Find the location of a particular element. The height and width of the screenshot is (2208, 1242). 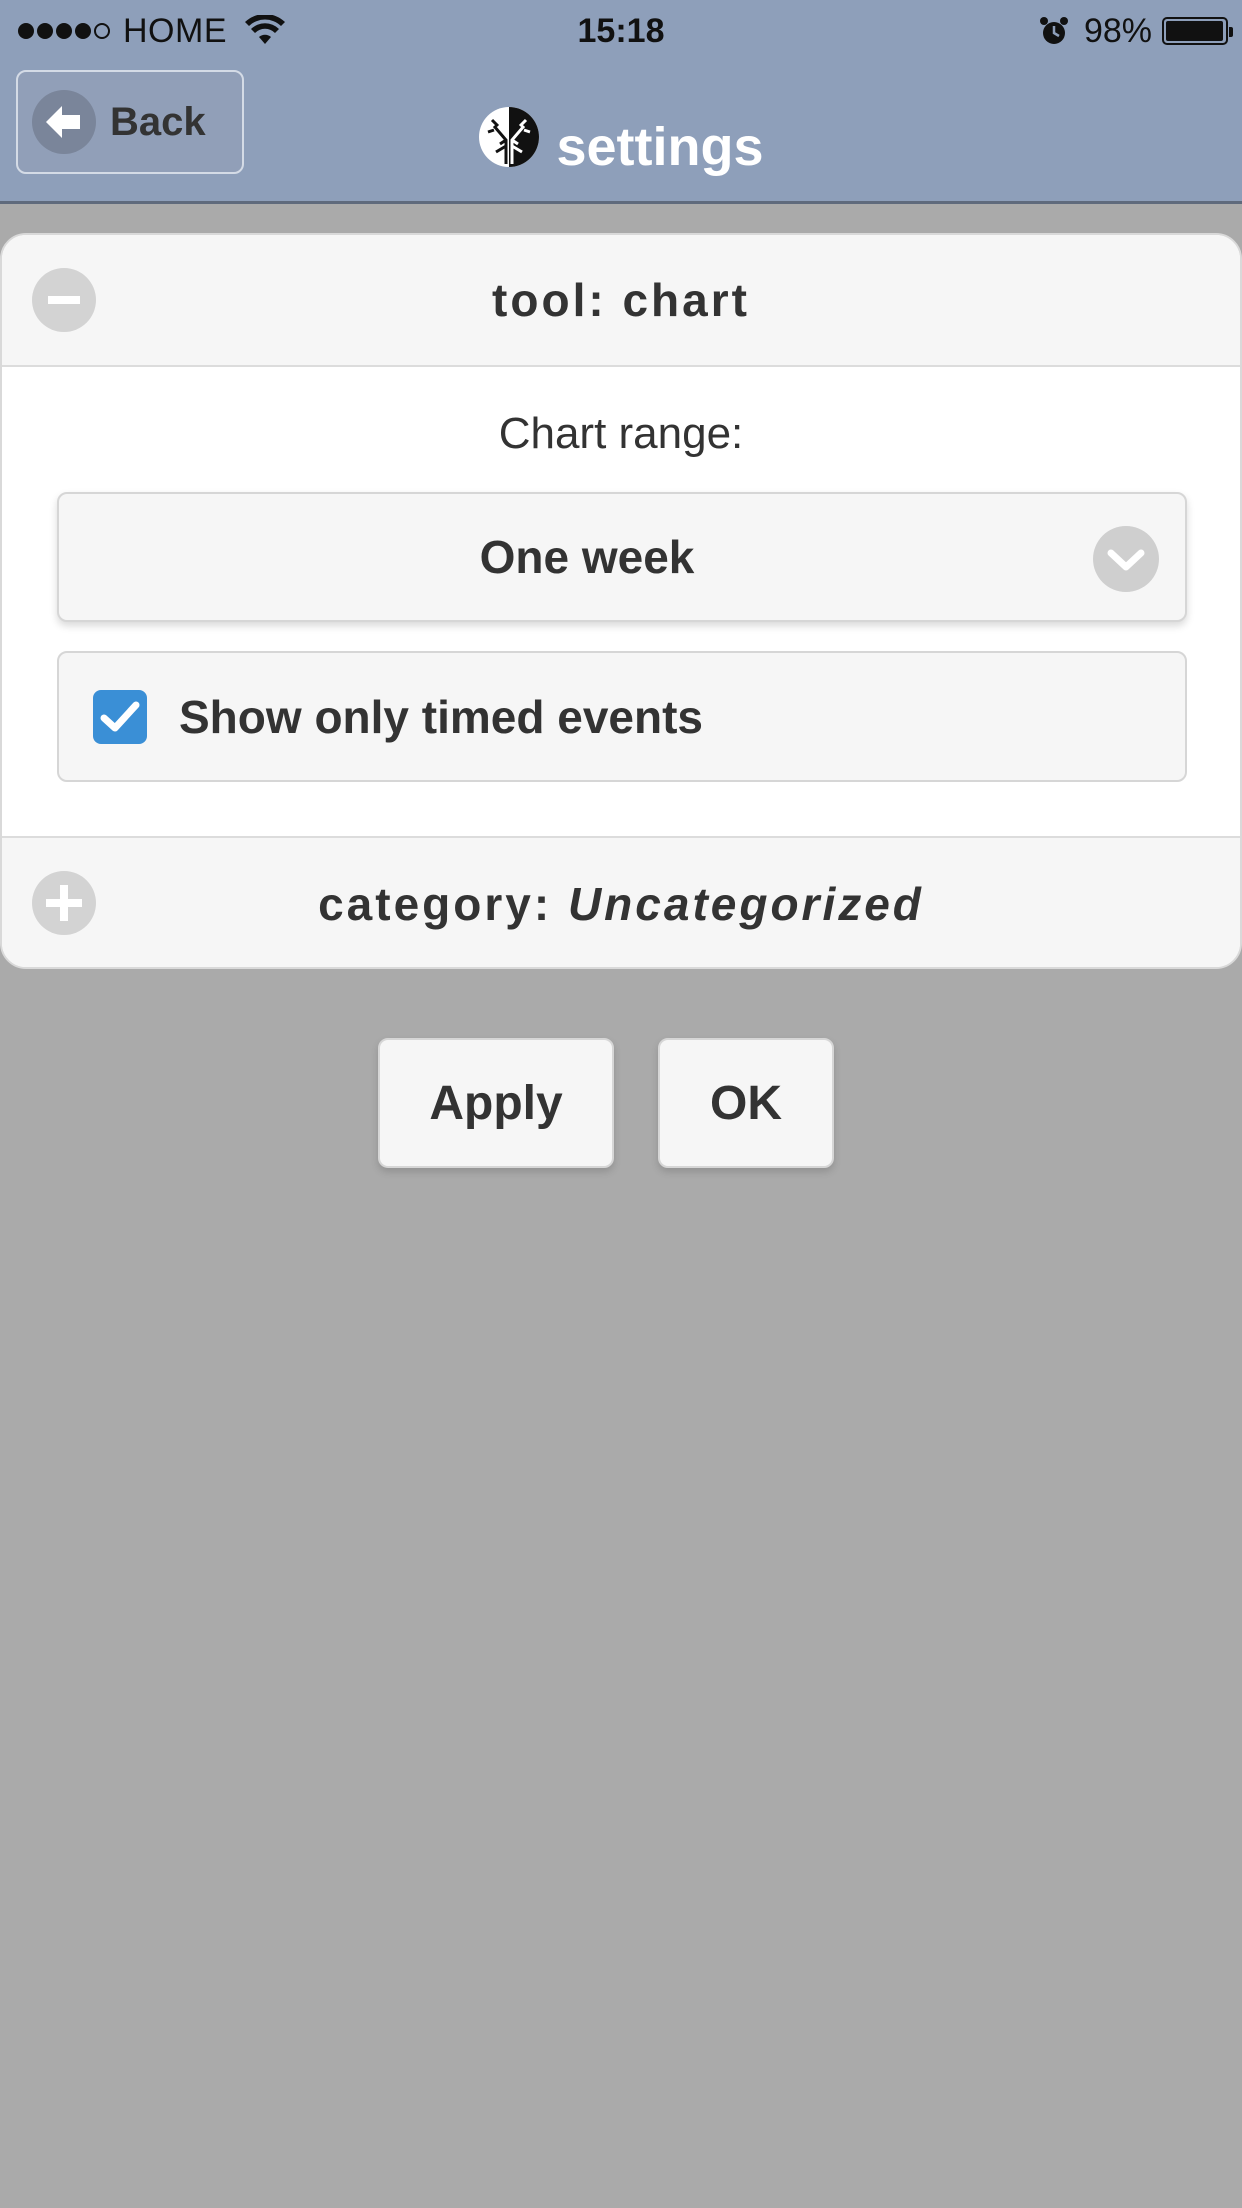

section-title-category: category: Uncategorized is located at coordinates (621, 904).